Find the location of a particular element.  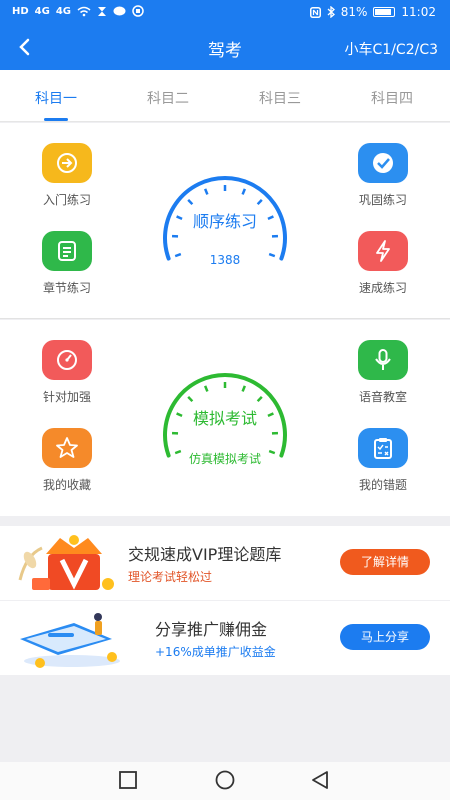

phone-promotion-illustration is located at coordinates (70, 640).